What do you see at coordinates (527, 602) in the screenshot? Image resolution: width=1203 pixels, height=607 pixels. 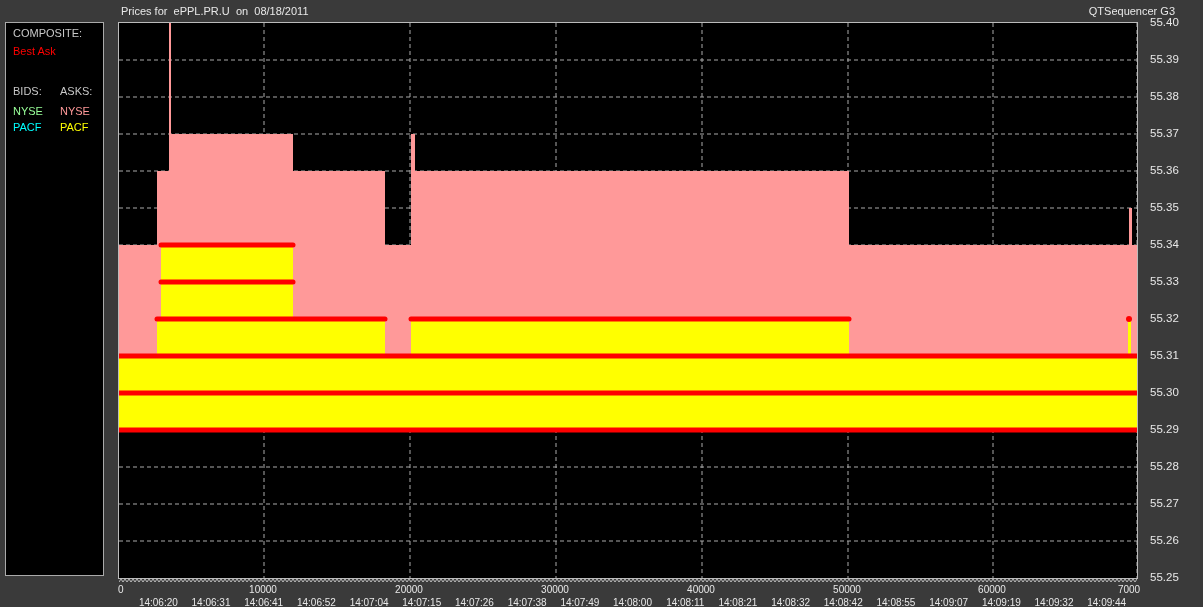 I see `time-label: 14:07:38` at bounding box center [527, 602].